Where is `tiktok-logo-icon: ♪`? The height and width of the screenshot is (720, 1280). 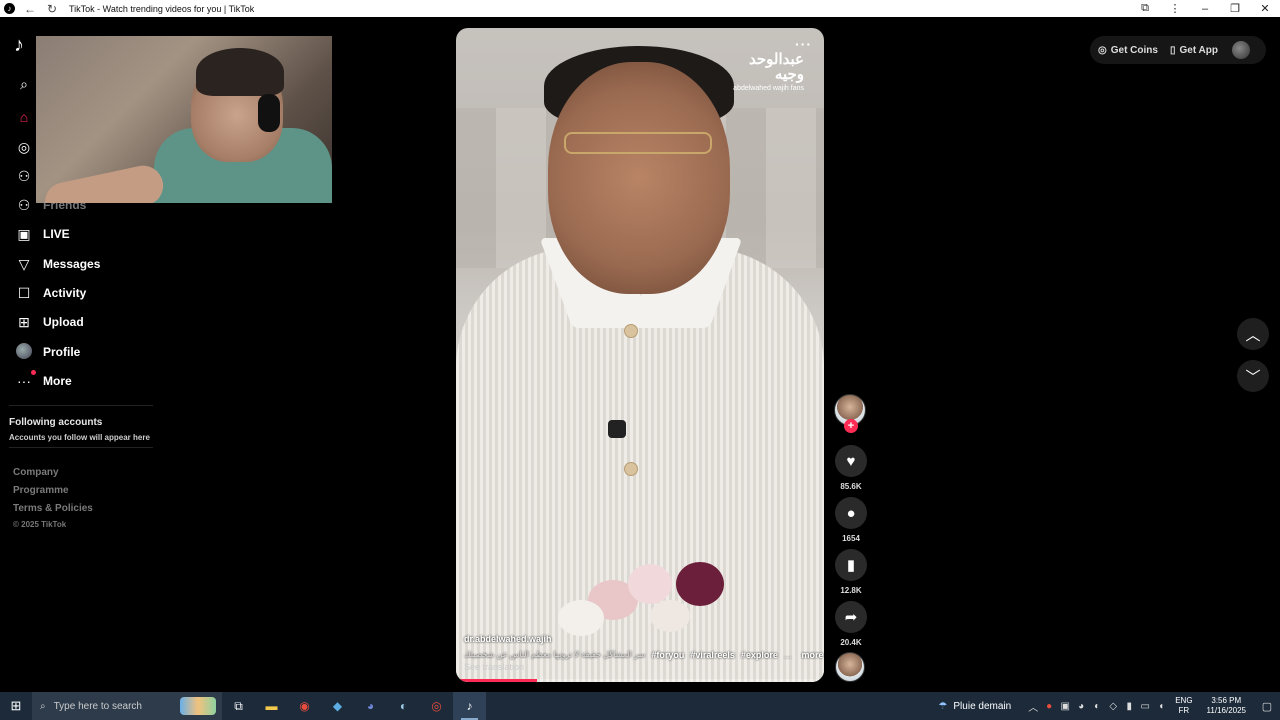
tiktok-logo-icon: ♪ is located at coordinates (24, 45).